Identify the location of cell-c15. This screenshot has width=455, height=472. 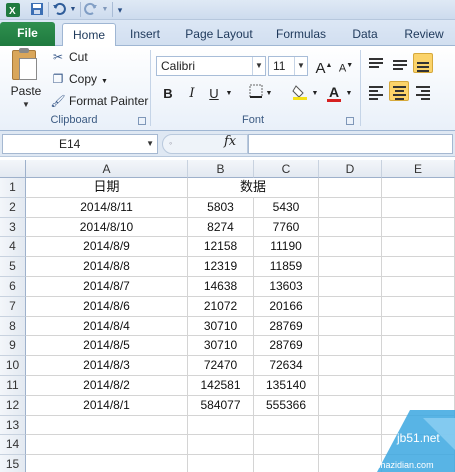
(286, 463).